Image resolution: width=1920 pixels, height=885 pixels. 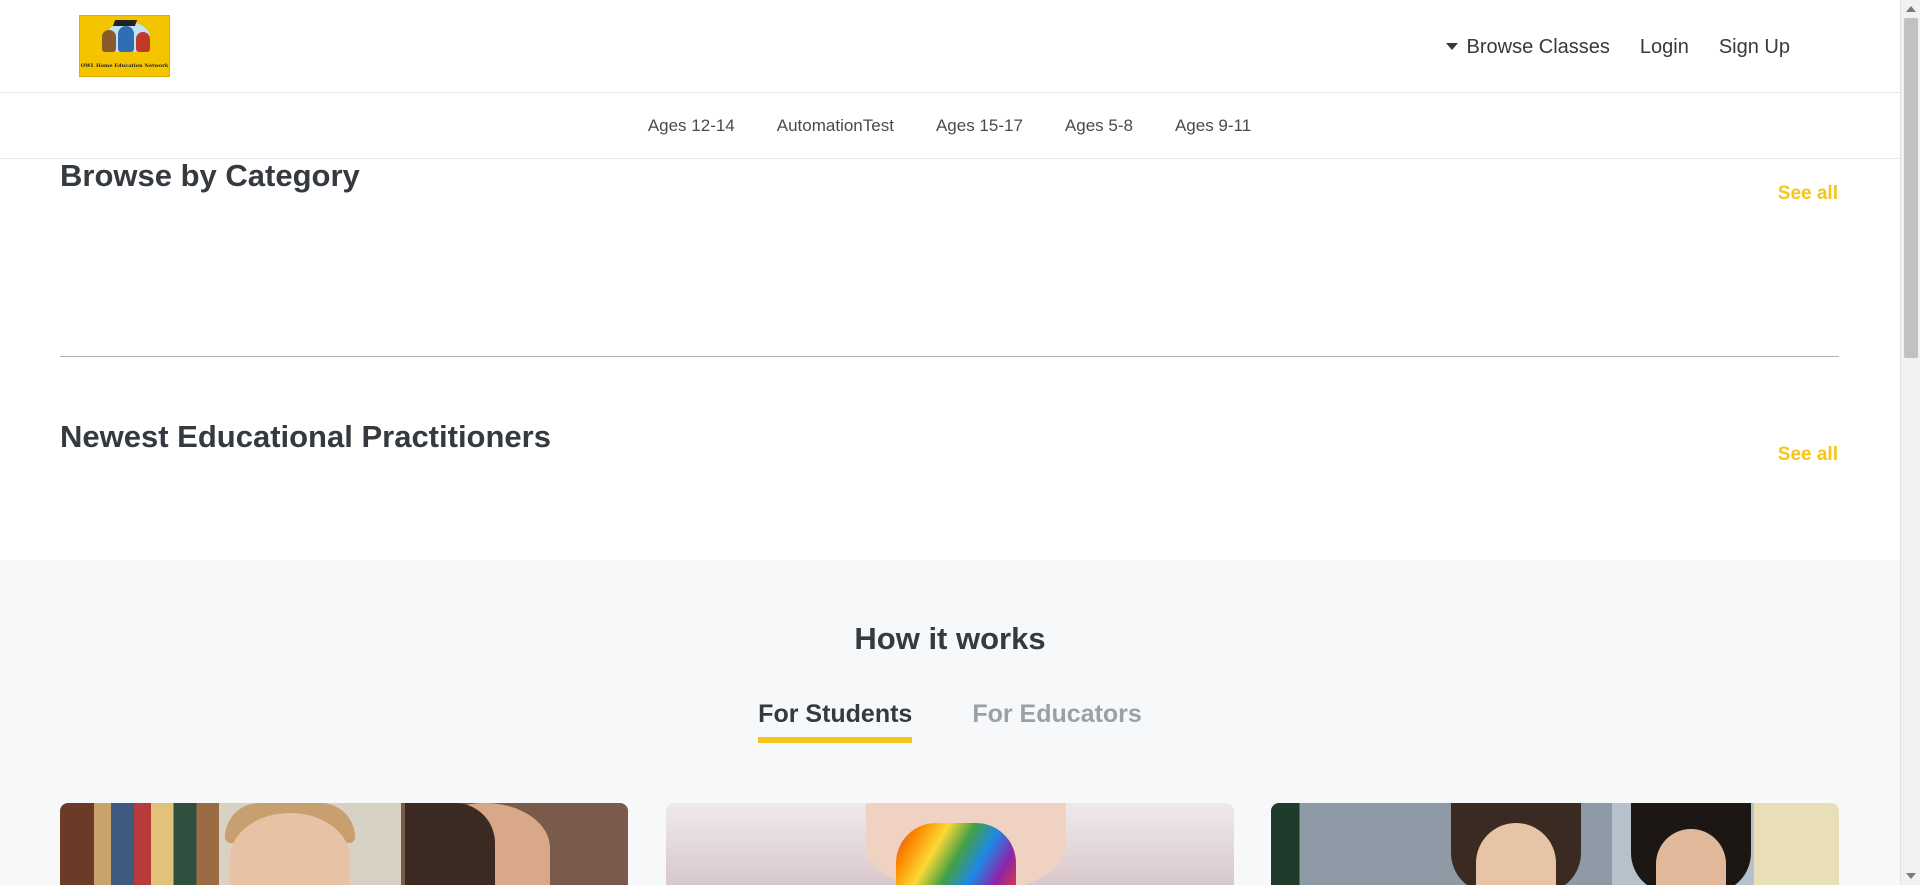 What do you see at coordinates (835, 721) in the screenshot?
I see `tab-for-students: For Students` at bounding box center [835, 721].